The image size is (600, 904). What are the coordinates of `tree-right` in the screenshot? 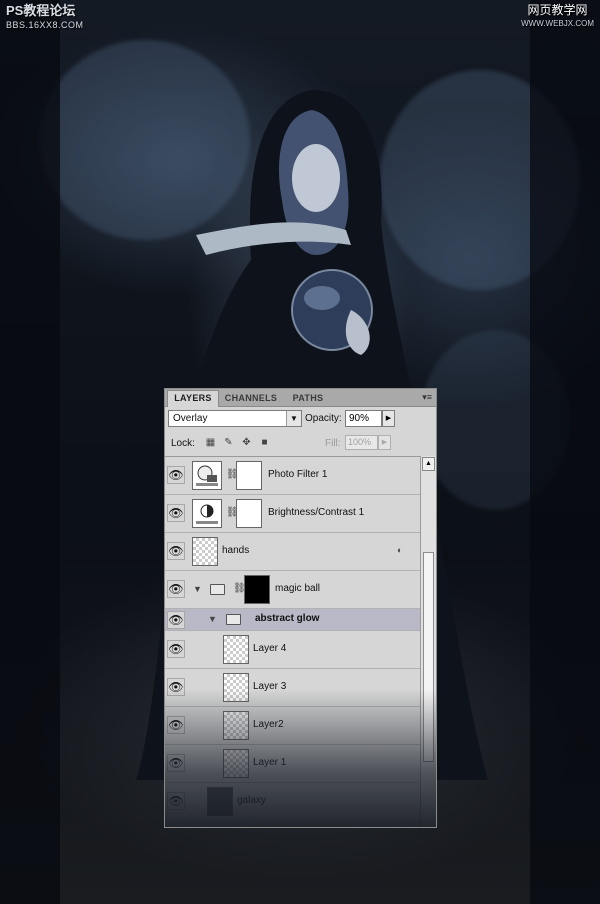 It's located at (565, 452).